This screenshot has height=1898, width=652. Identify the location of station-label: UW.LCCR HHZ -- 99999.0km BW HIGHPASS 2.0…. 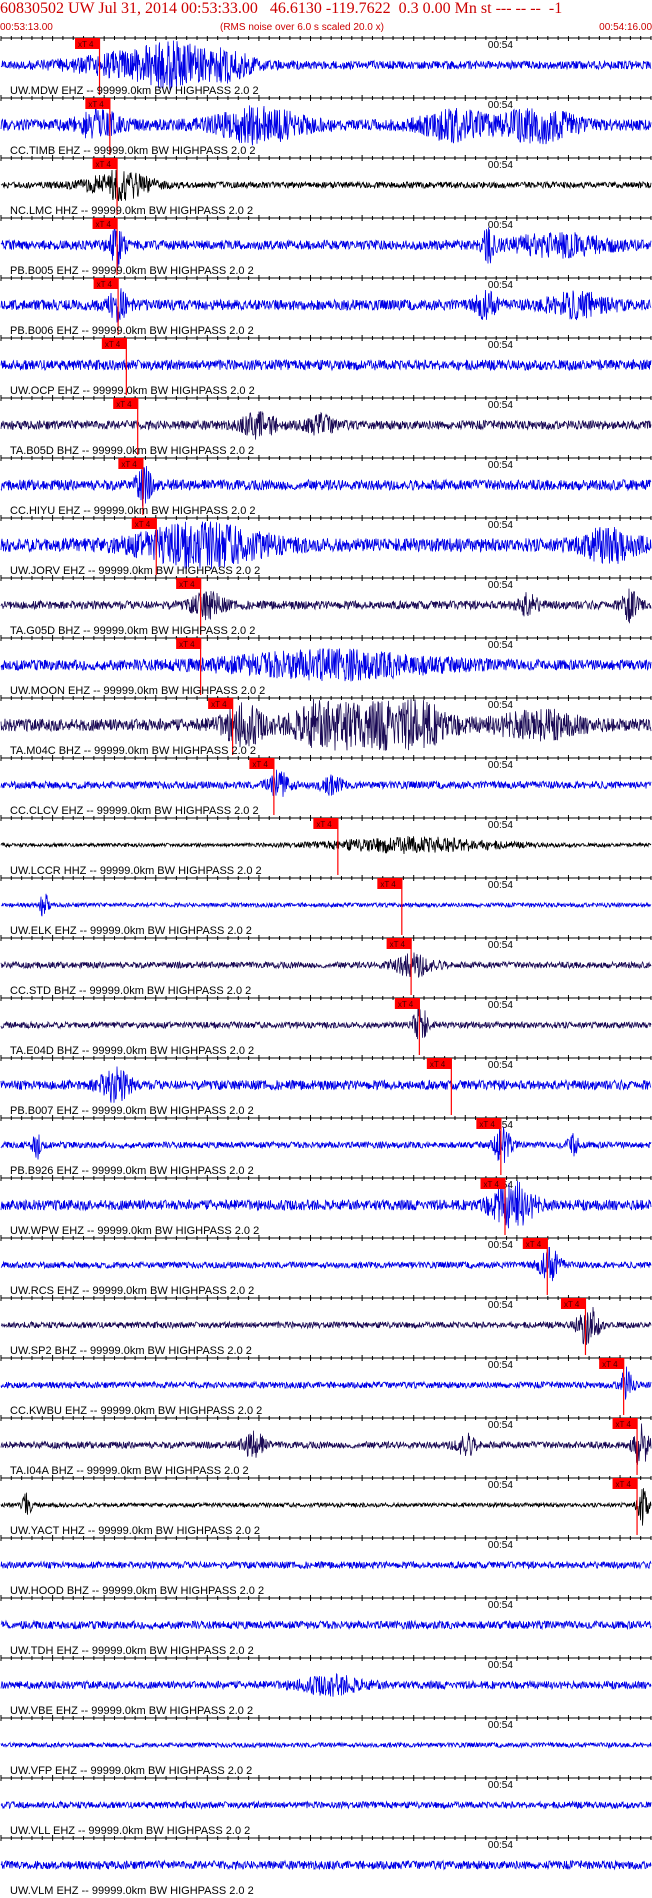
(136, 871).